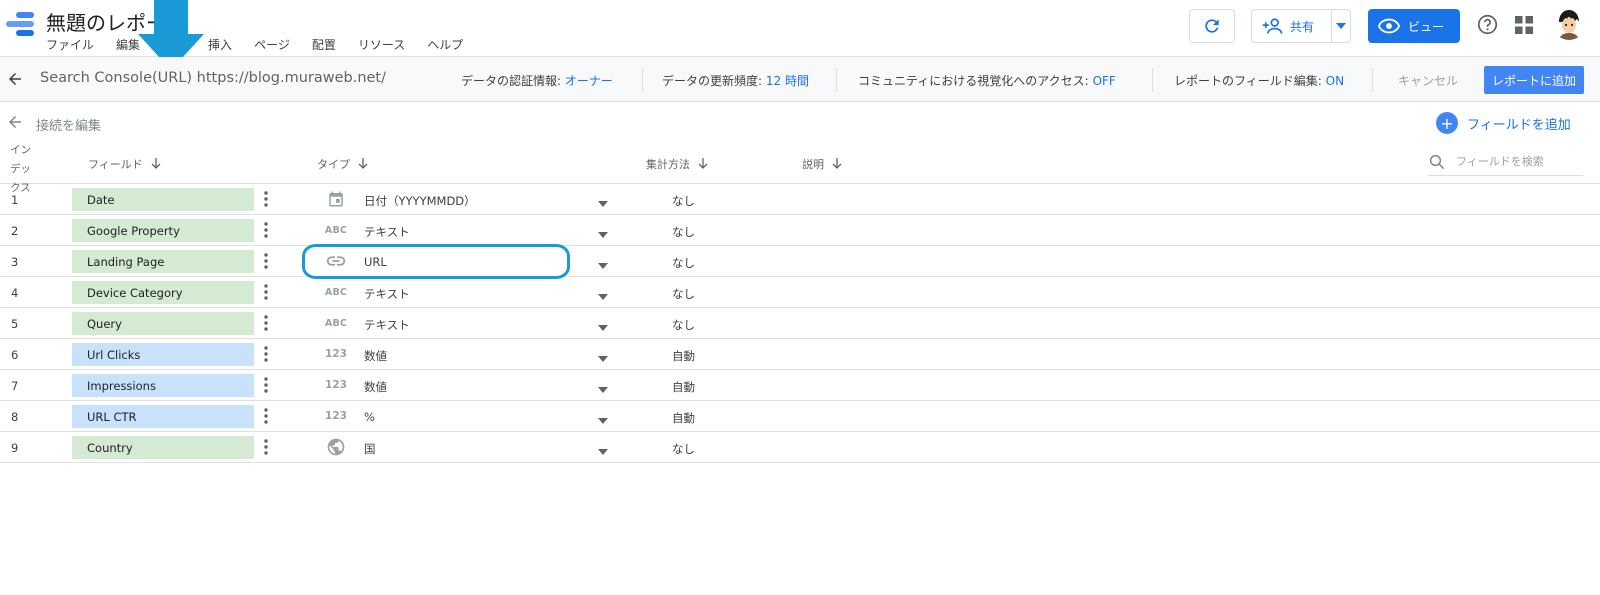 The height and width of the screenshot is (595, 1600). I want to click on field-edit-value: ON, so click(1335, 81).